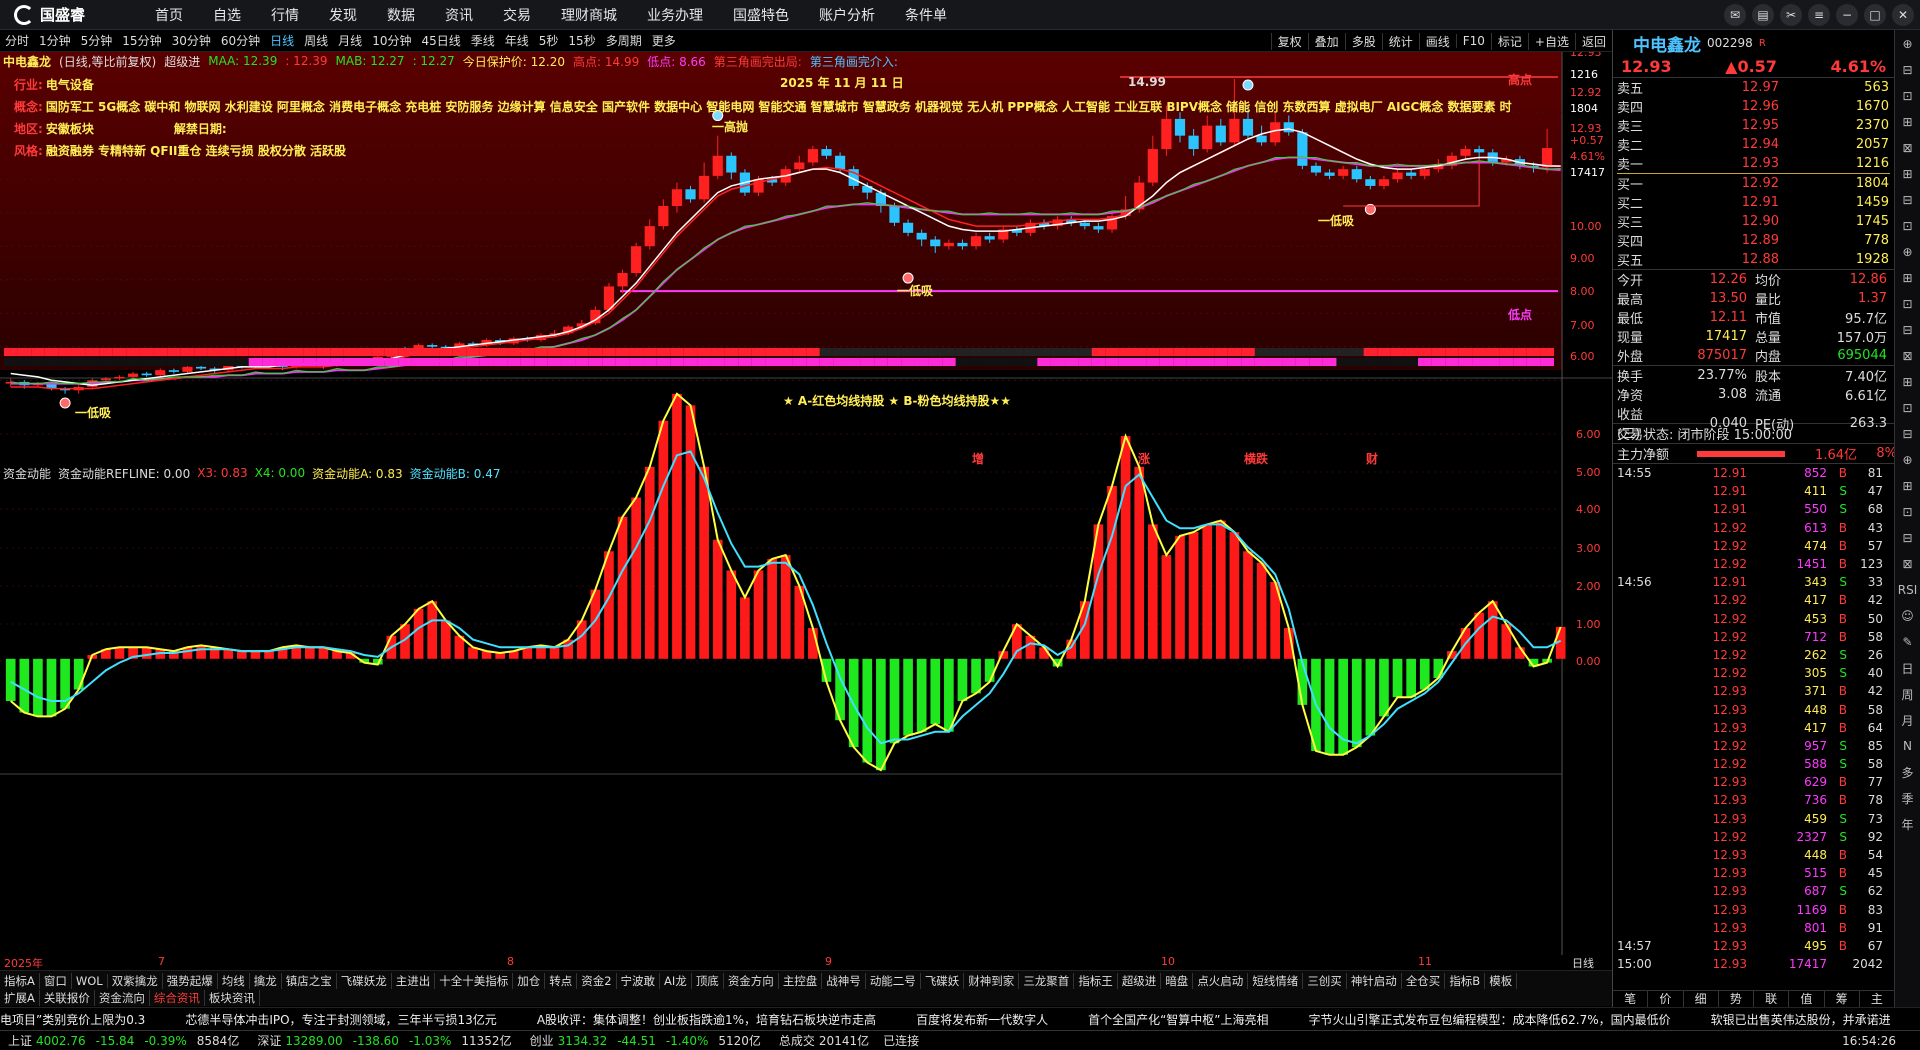  Describe the element at coordinates (1807, 999) in the screenshot. I see `panel-tab: 值` at that location.